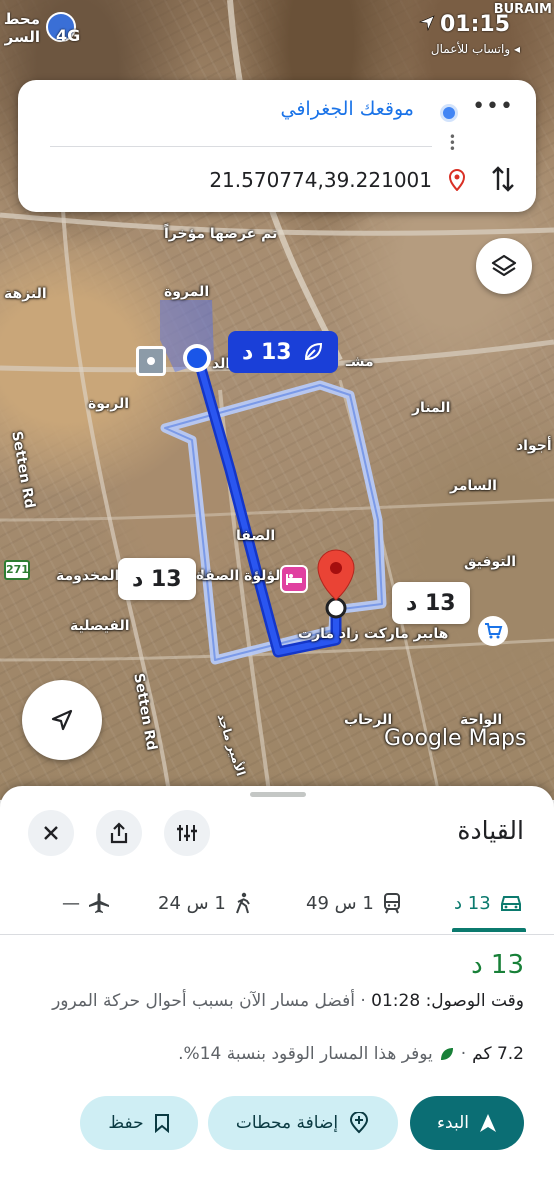 This screenshot has width=554, height=1200. What do you see at coordinates (489, 930) in the screenshot?
I see `active-mode-indicator` at bounding box center [489, 930].